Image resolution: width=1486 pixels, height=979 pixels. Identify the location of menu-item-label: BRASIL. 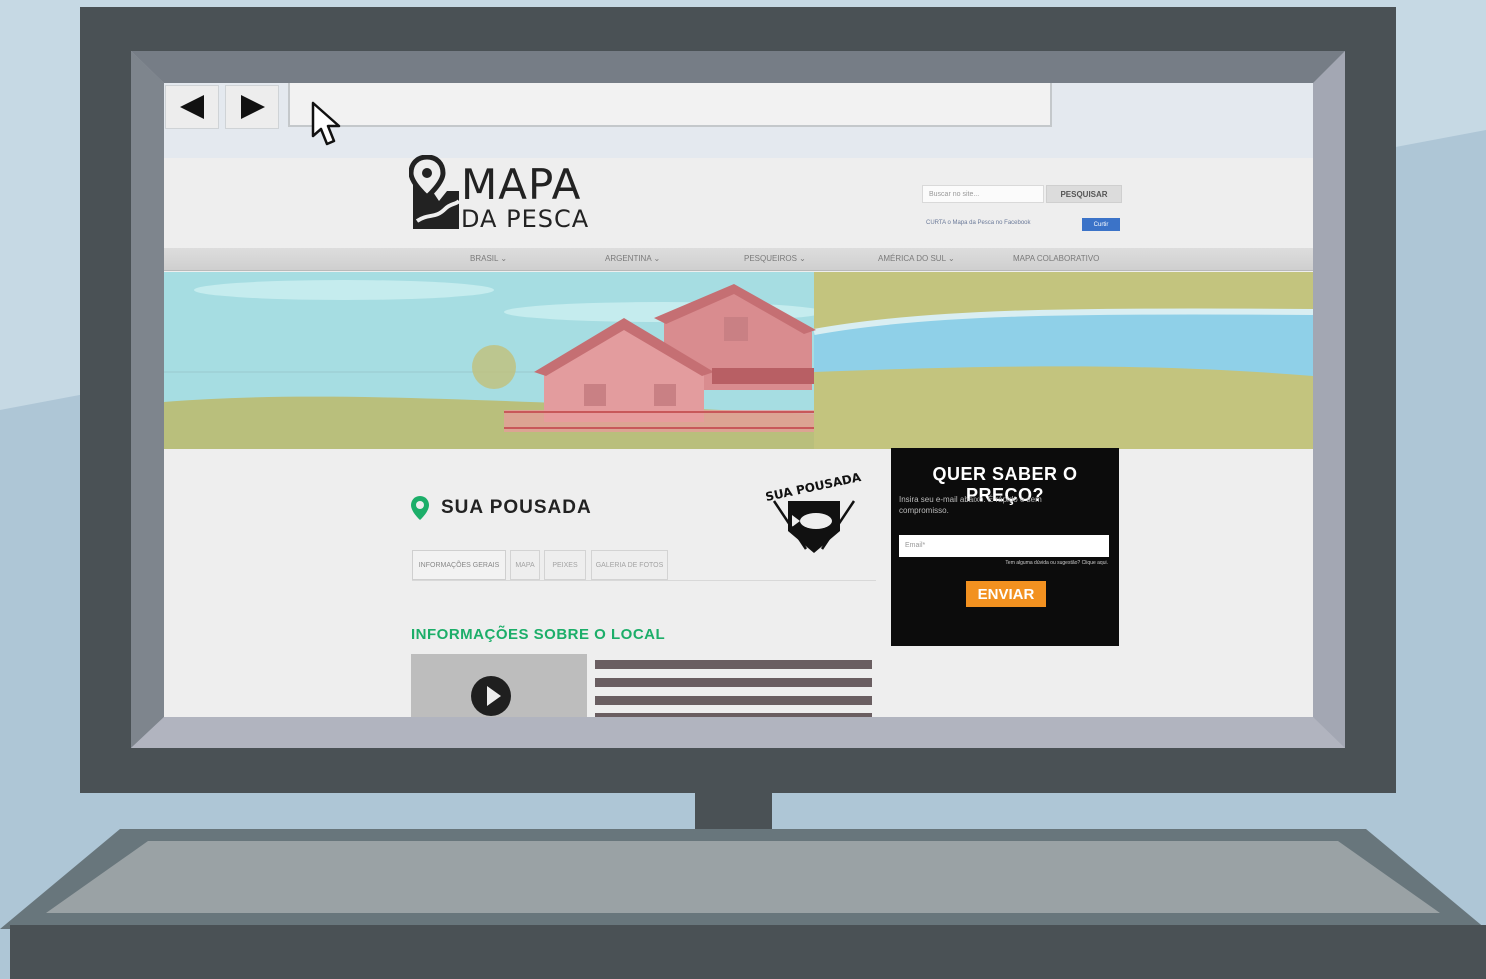
(484, 258).